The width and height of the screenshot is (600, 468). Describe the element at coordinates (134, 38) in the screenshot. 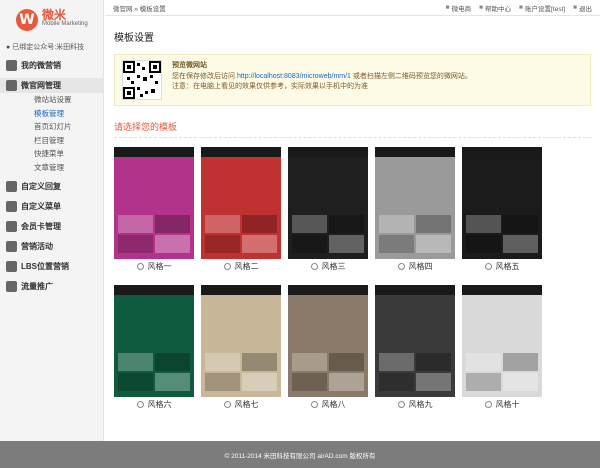

I see `page-title: 模板设置` at that location.